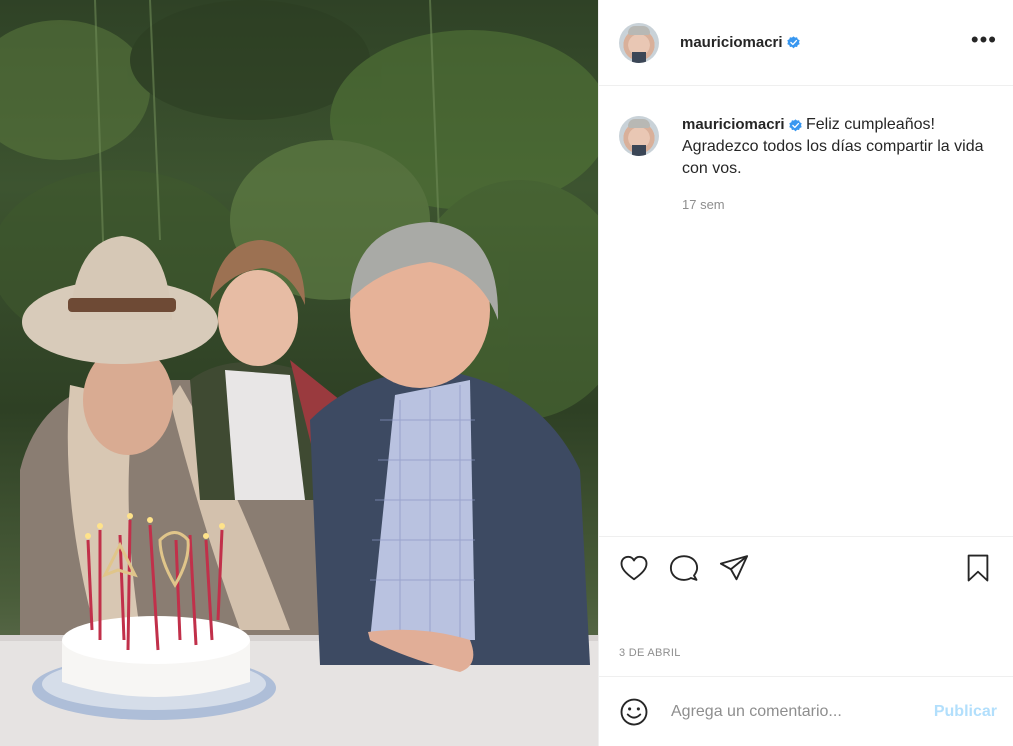  What do you see at coordinates (978, 568) in the screenshot?
I see `bookmark-icon` at bounding box center [978, 568].